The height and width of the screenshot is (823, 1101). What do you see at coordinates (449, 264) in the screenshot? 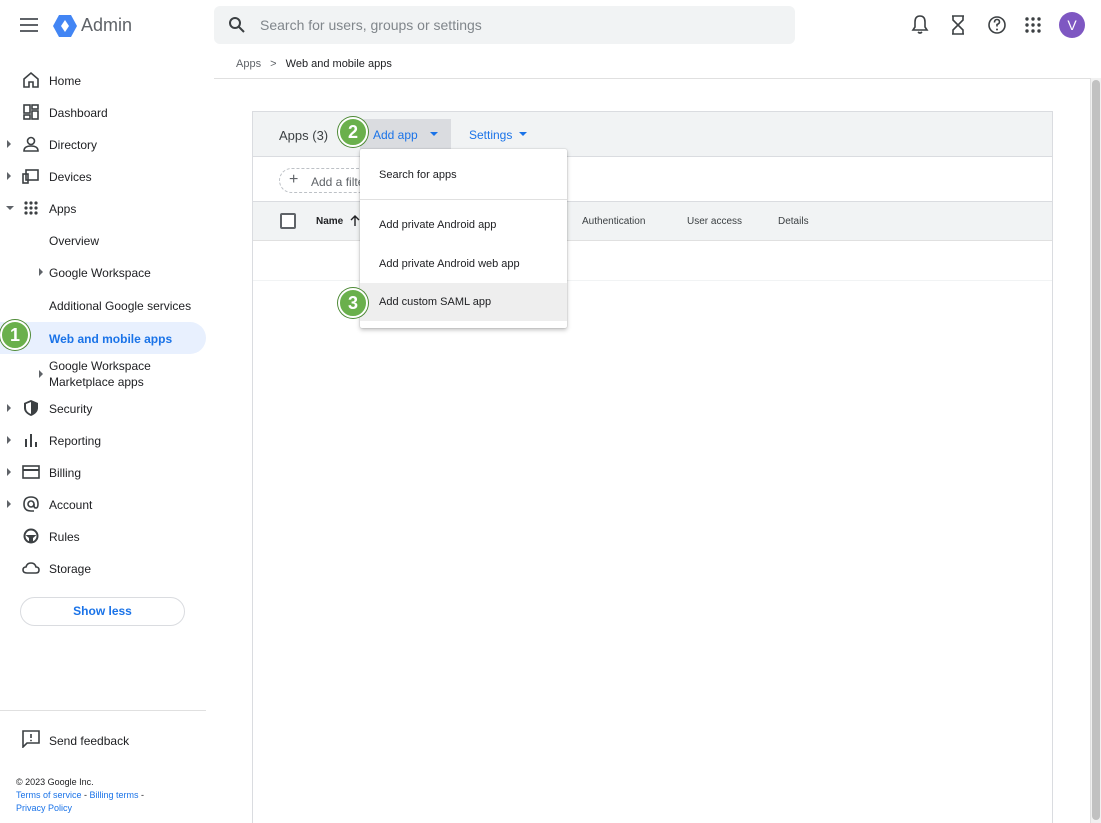
I see `menu-item-label: Add private Android web app` at bounding box center [449, 264].